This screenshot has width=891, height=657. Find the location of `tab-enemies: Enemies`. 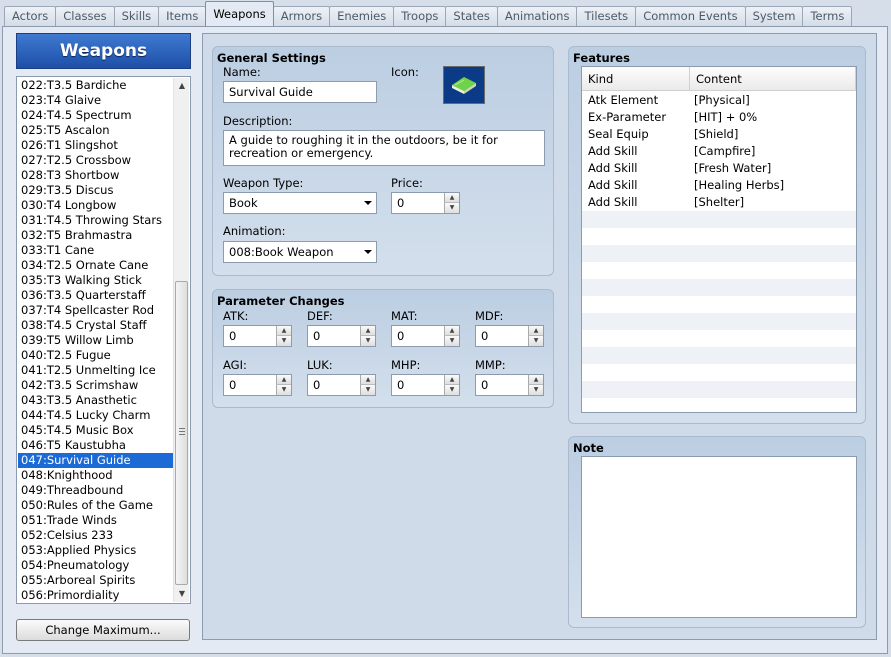

tab-enemies: Enemies is located at coordinates (362, 16).